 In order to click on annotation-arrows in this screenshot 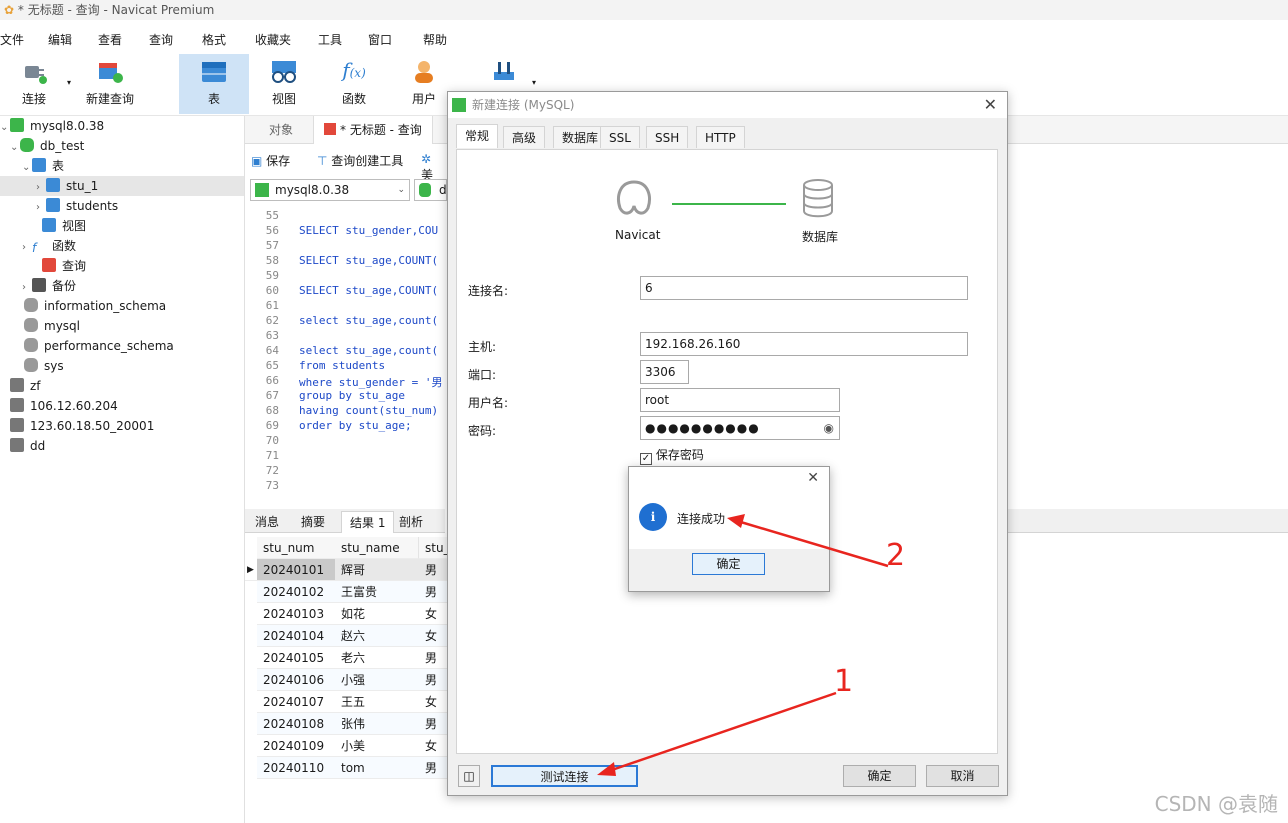, I will do `click(743, 645)`.